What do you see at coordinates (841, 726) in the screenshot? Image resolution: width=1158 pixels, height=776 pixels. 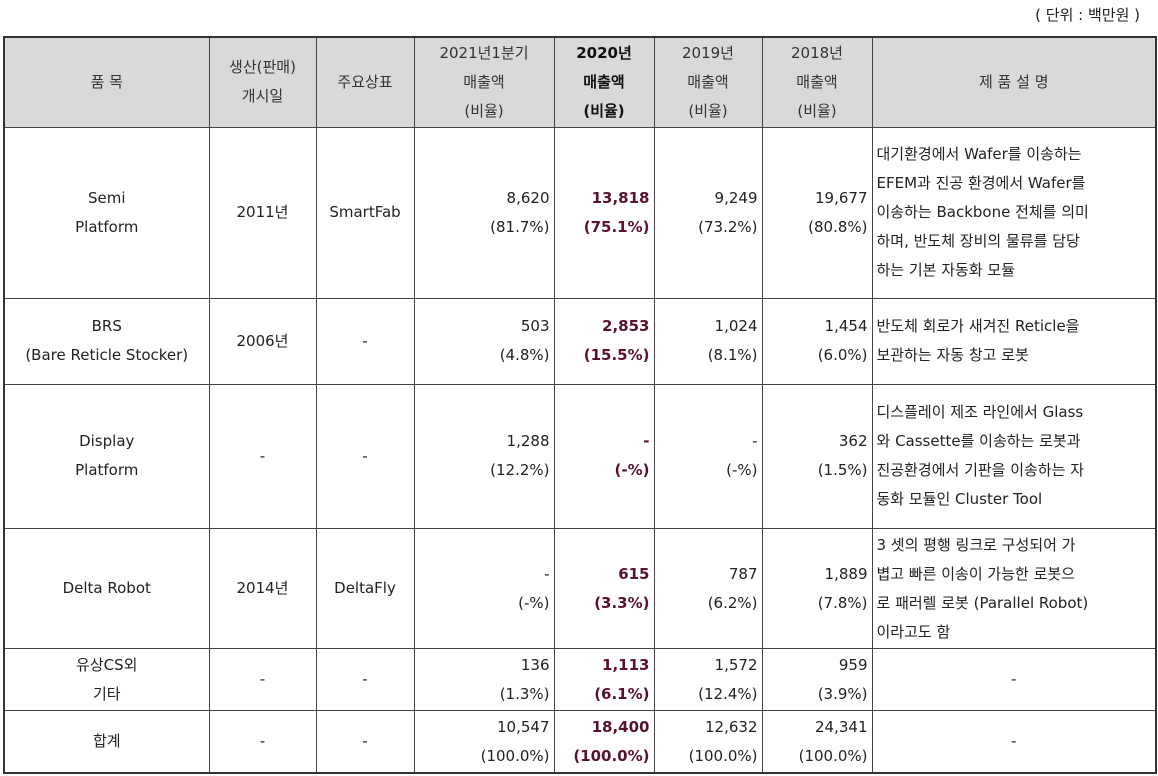 I see `sales-value: 24,341` at bounding box center [841, 726].